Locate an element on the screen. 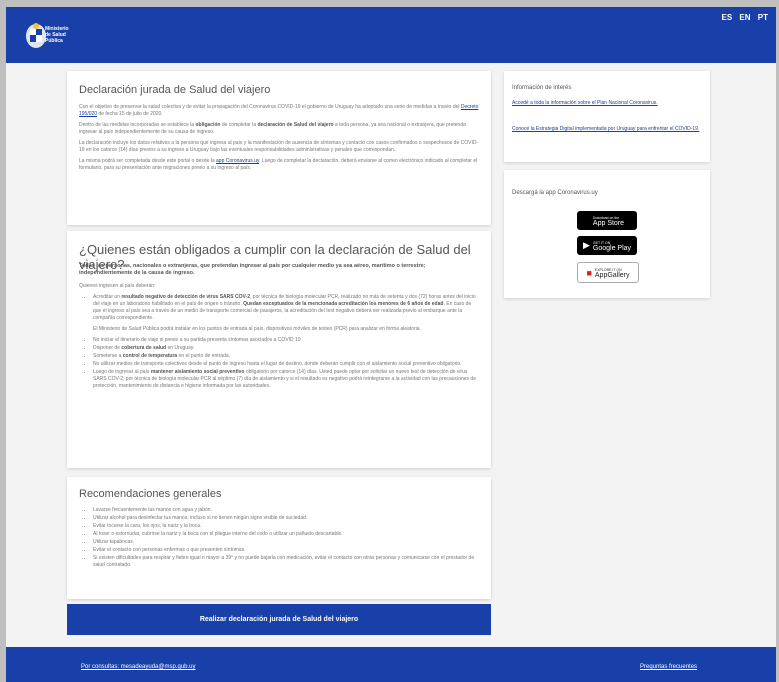 This screenshot has width=779, height=682. lang-en: EN is located at coordinates (744, 17).